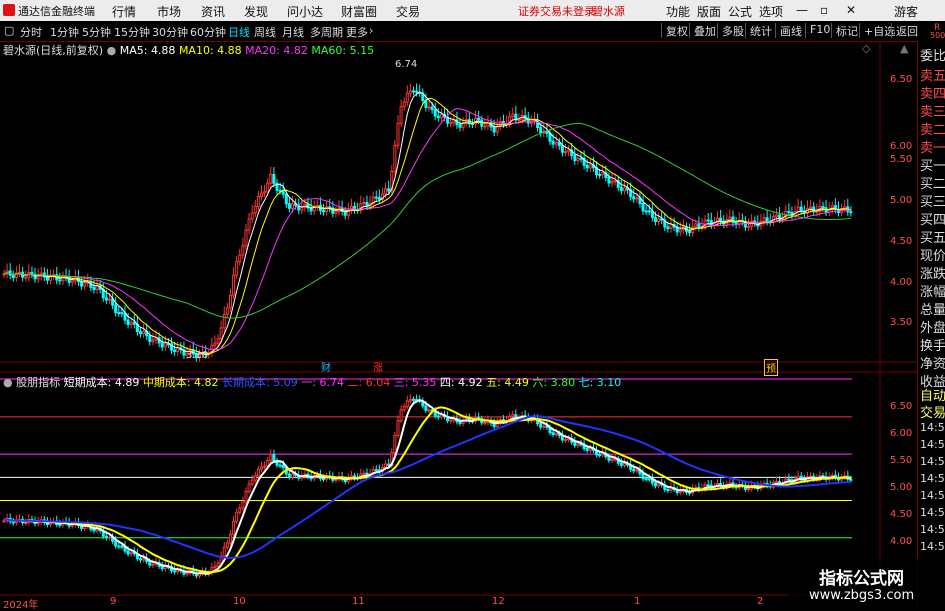  Describe the element at coordinates (901, 241) in the screenshot. I see `y-tick: 4.50` at that location.